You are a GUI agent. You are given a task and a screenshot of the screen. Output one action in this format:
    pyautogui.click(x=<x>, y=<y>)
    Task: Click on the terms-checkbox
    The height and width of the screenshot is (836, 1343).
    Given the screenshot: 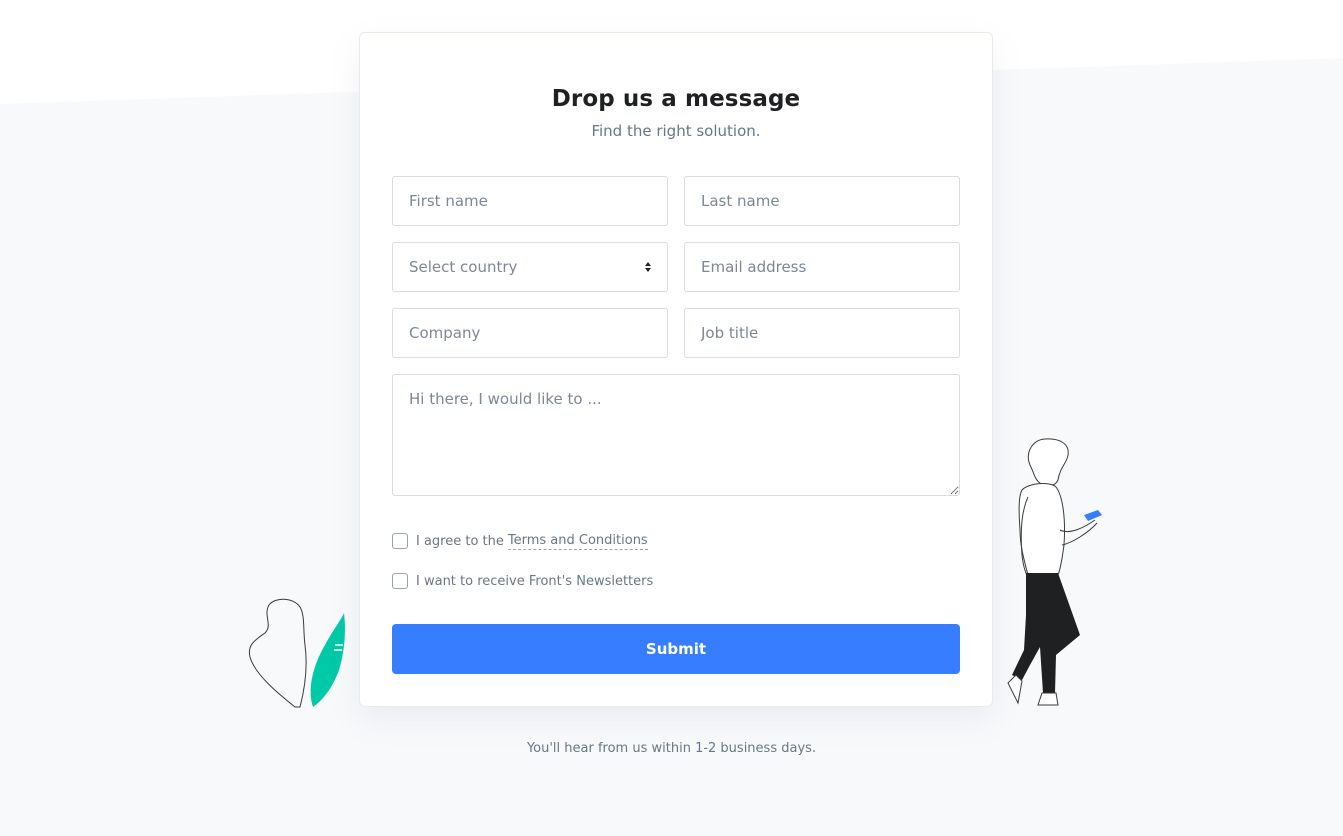 What is the action you would take?
    pyautogui.click(x=400, y=541)
    